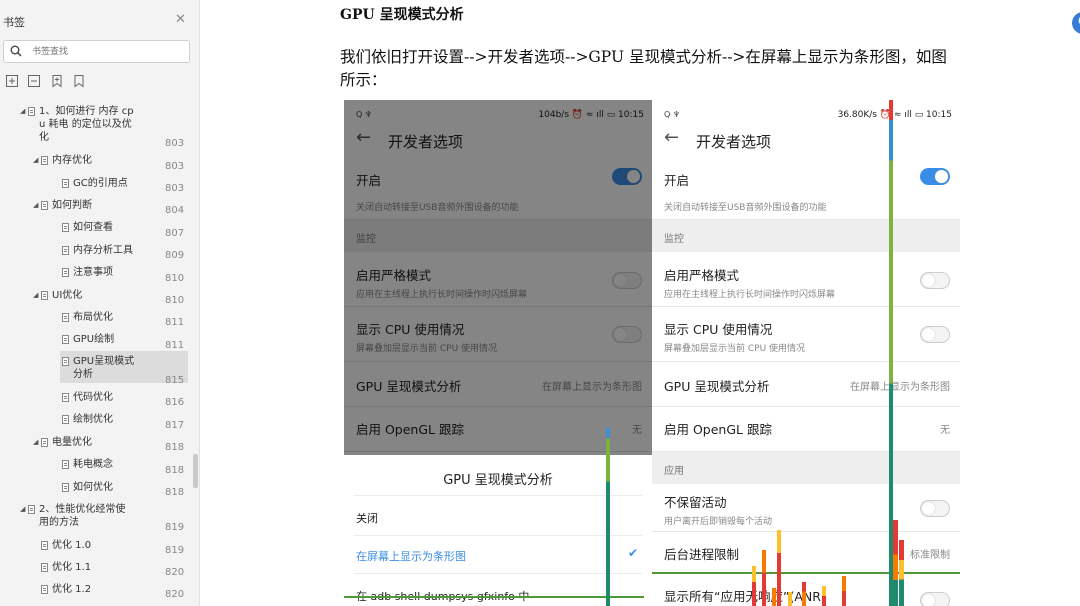 The height and width of the screenshot is (606, 1080). I want to click on enable-row: 开启 关闭自动转接至USB音频外围设备的功能, so click(806, 189).